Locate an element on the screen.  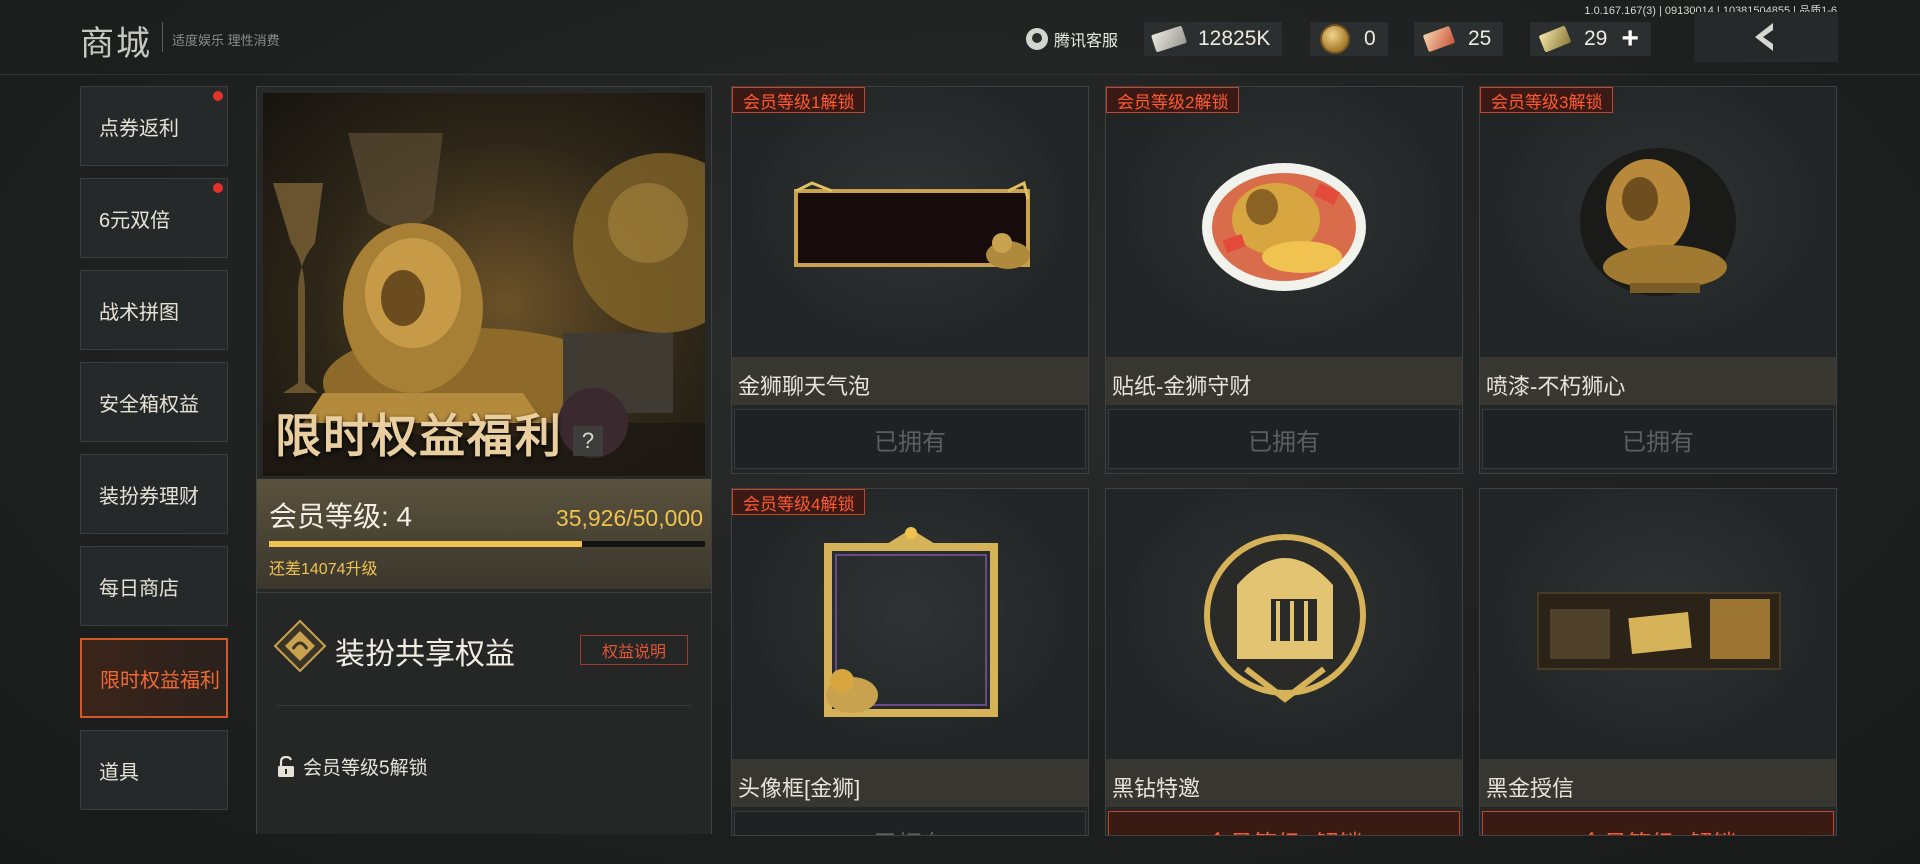
sidebar-item-label: 限时权益福利 is located at coordinates (160, 680).